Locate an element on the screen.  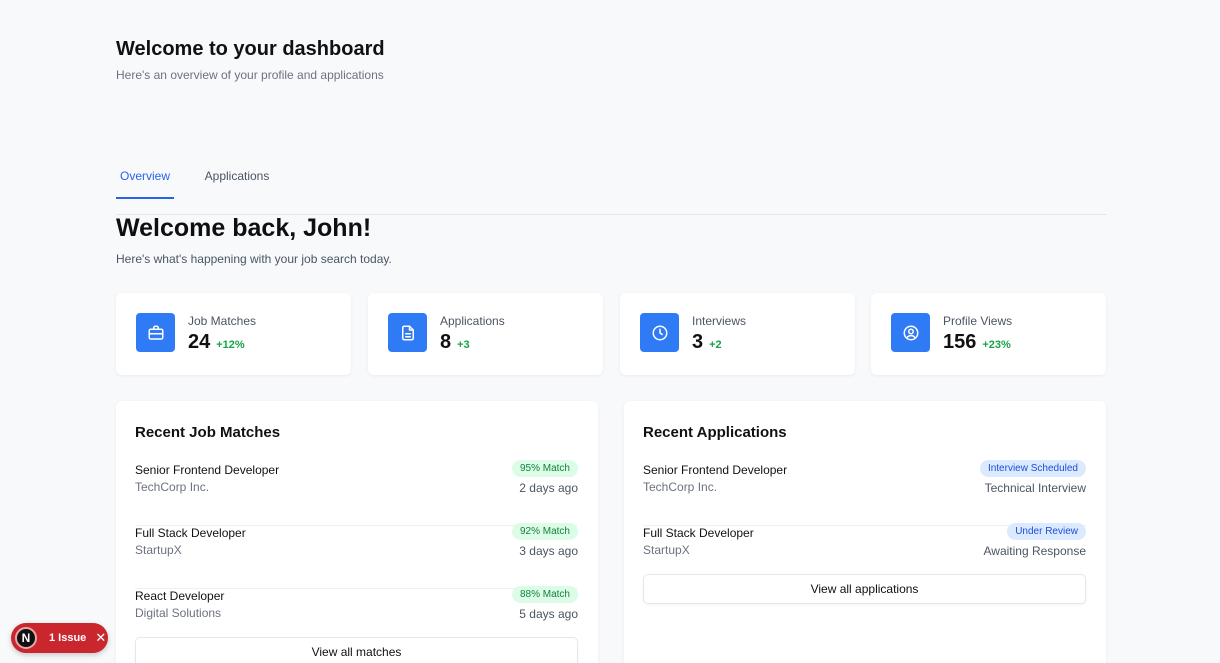
stat-number: 156 is located at coordinates (960, 342).